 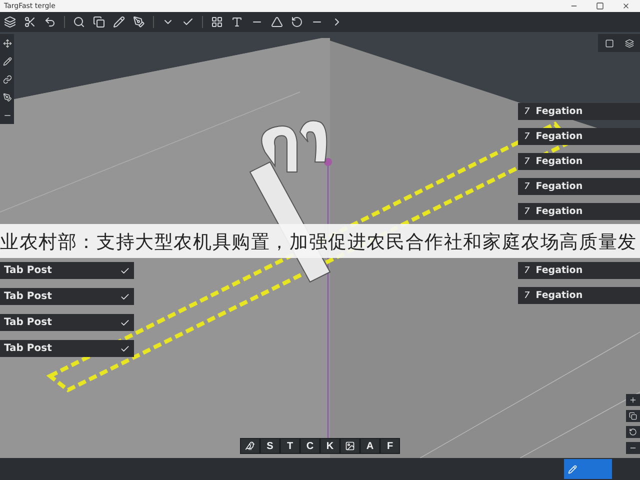 What do you see at coordinates (330, 446) in the screenshot?
I see `key-button: K` at bounding box center [330, 446].